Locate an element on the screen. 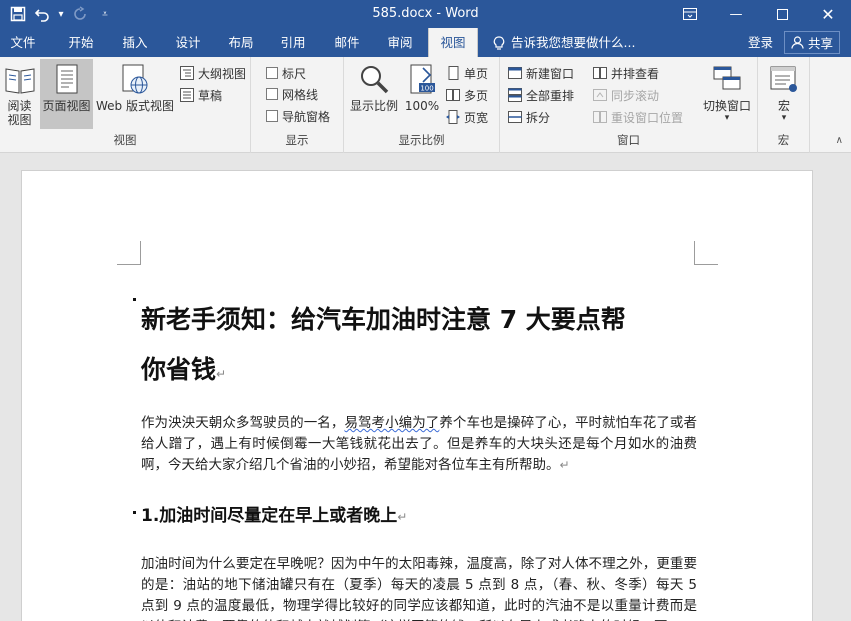 The height and width of the screenshot is (621, 851). zoom-100-icon: 100 is located at coordinates (422, 79).